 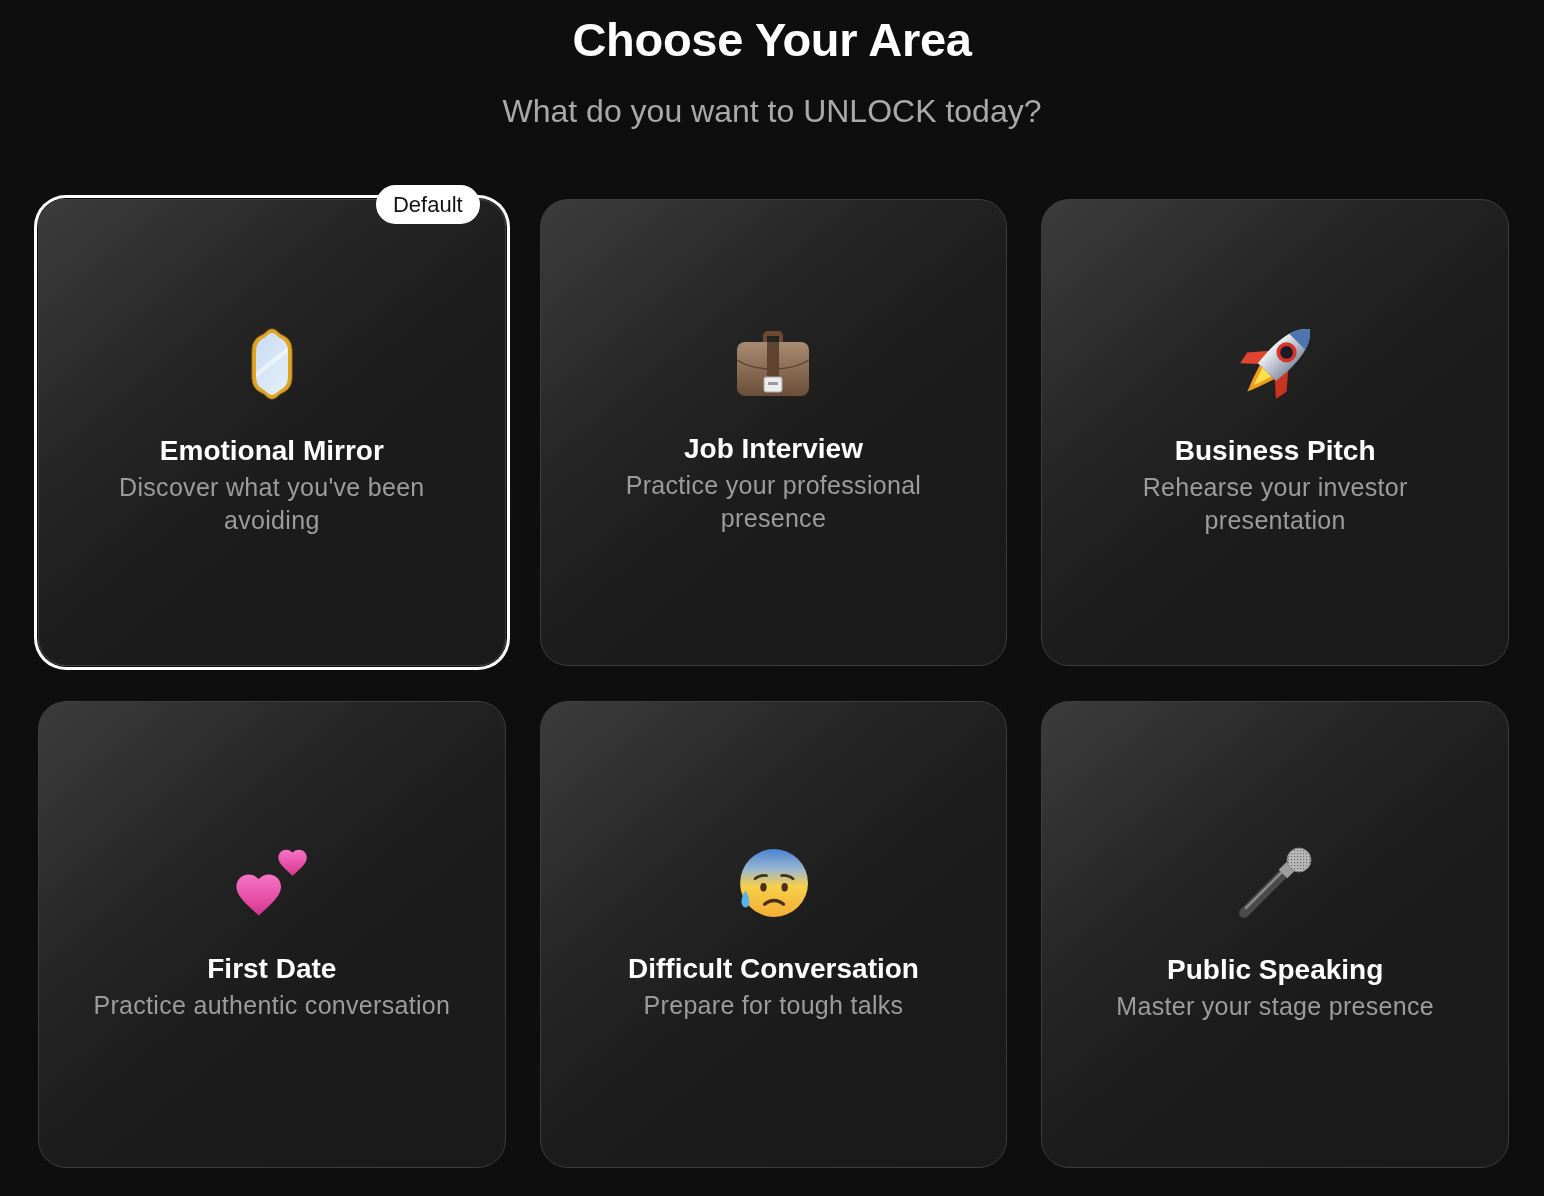 I want to click on page-subtitle: What do you want to UNLOCK today?, so click(x=772, y=111).